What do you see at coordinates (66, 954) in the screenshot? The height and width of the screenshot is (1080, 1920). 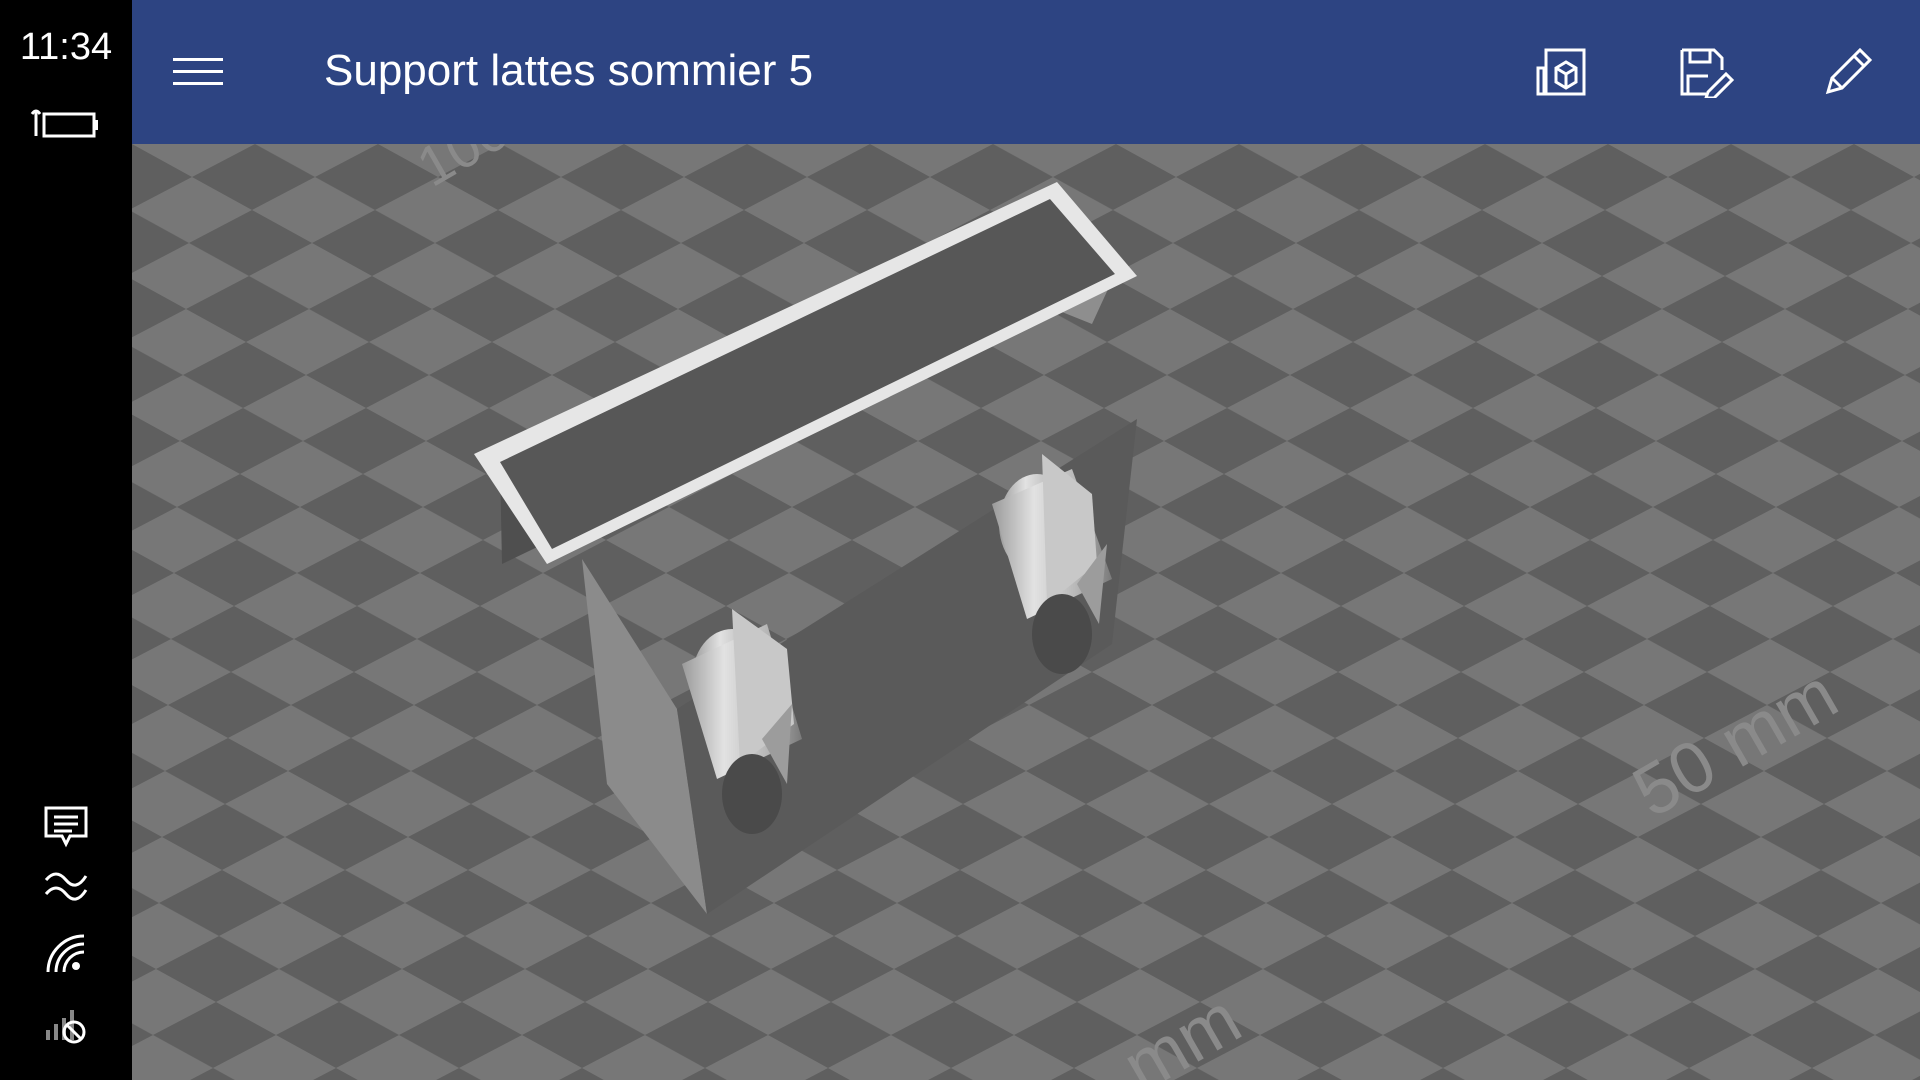 I see `wifi-icon` at bounding box center [66, 954].